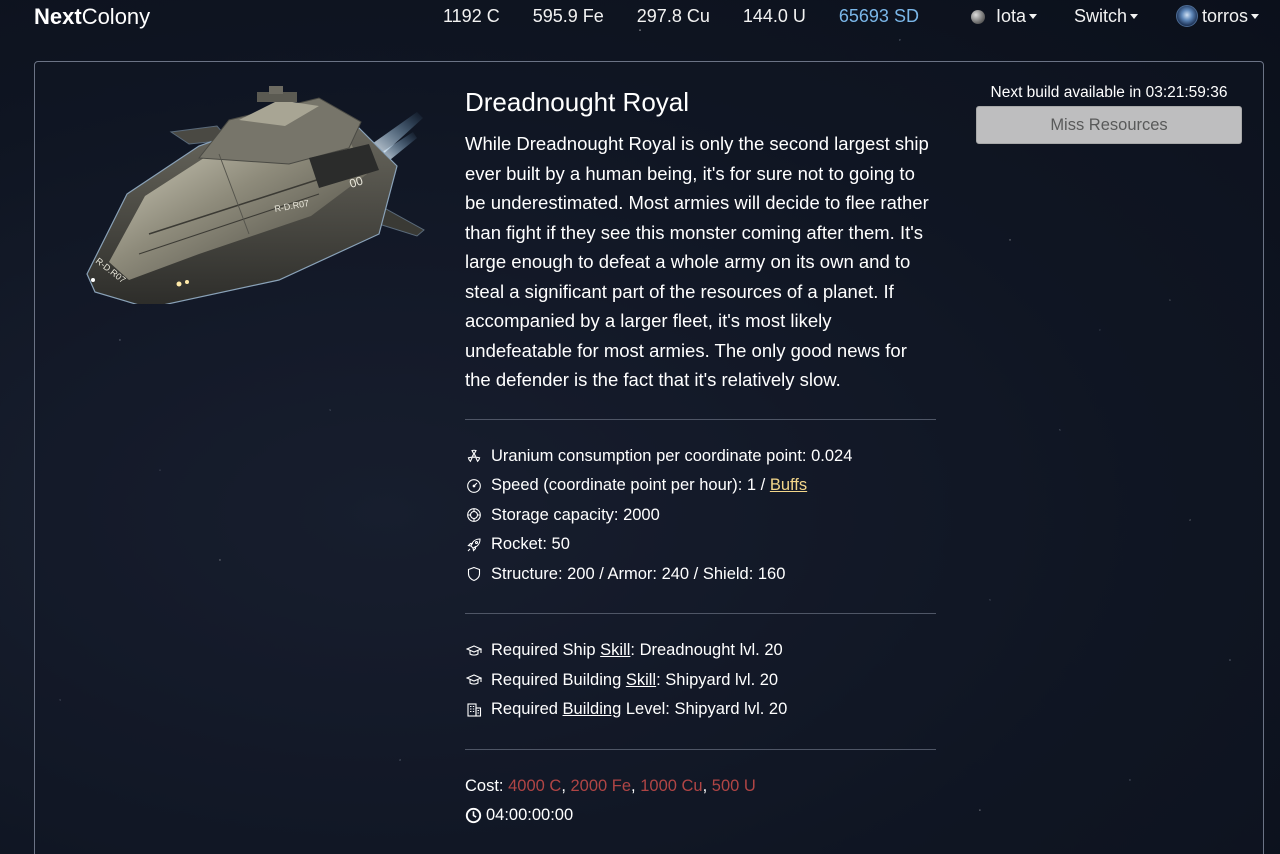 The width and height of the screenshot is (1280, 854). I want to click on required-ship-skill-prefix: Required Ship, so click(546, 650).